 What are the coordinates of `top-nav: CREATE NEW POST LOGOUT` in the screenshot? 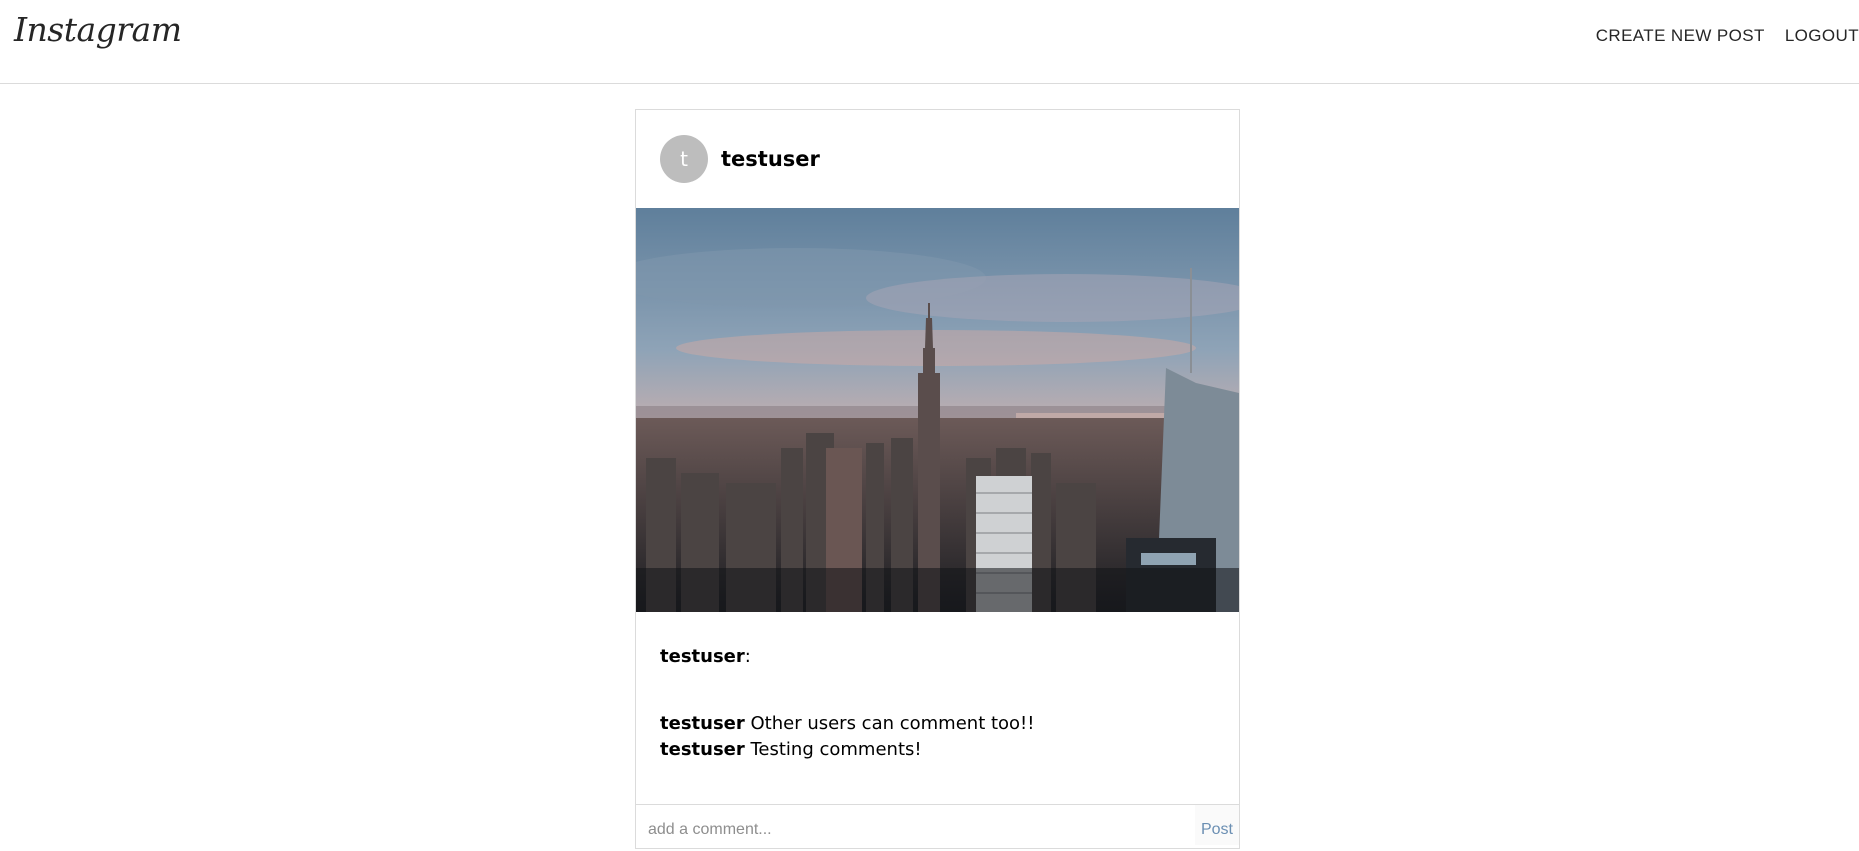 It's located at (1727, 36).